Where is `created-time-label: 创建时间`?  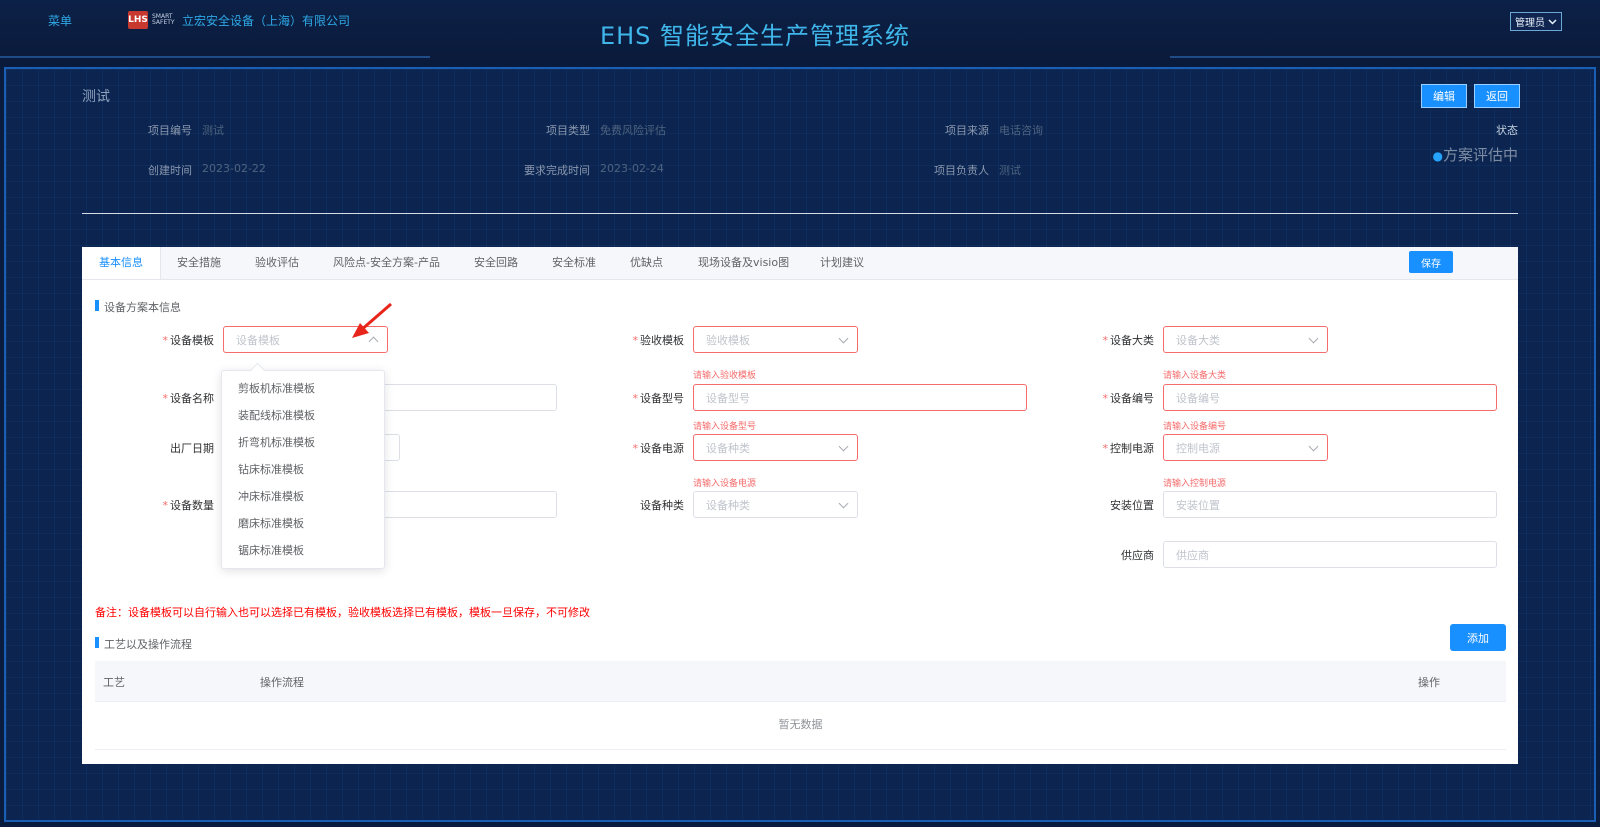 created-time-label: 创建时间 is located at coordinates (170, 170).